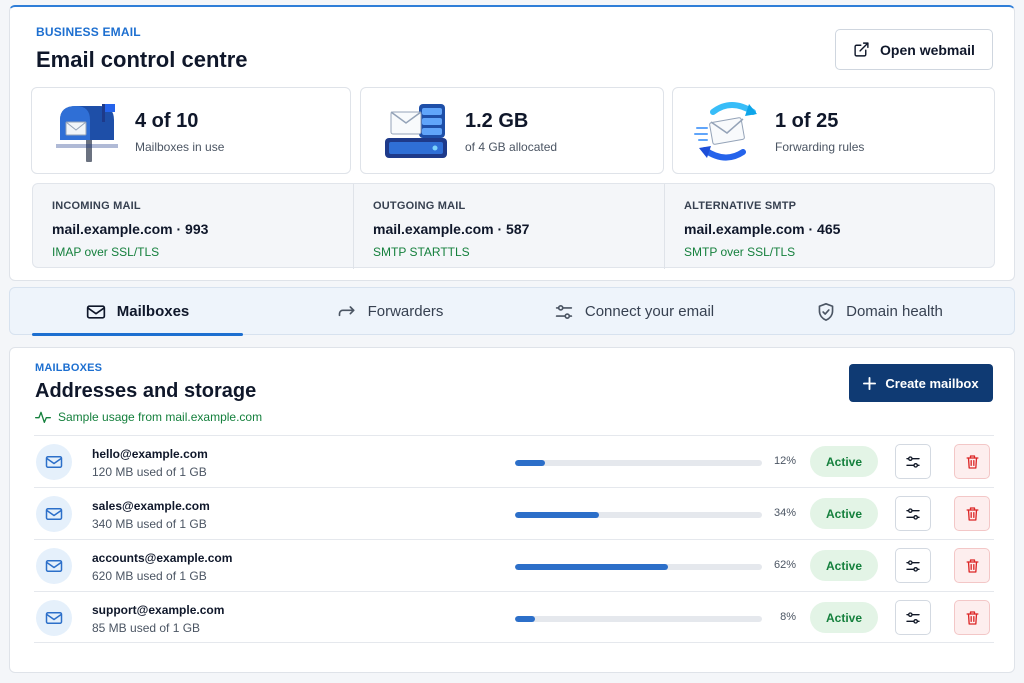 The height and width of the screenshot is (683, 1024). Describe the element at coordinates (160, 417) in the screenshot. I see `usage-sample-text: Sample usage from mail.example.com` at that location.